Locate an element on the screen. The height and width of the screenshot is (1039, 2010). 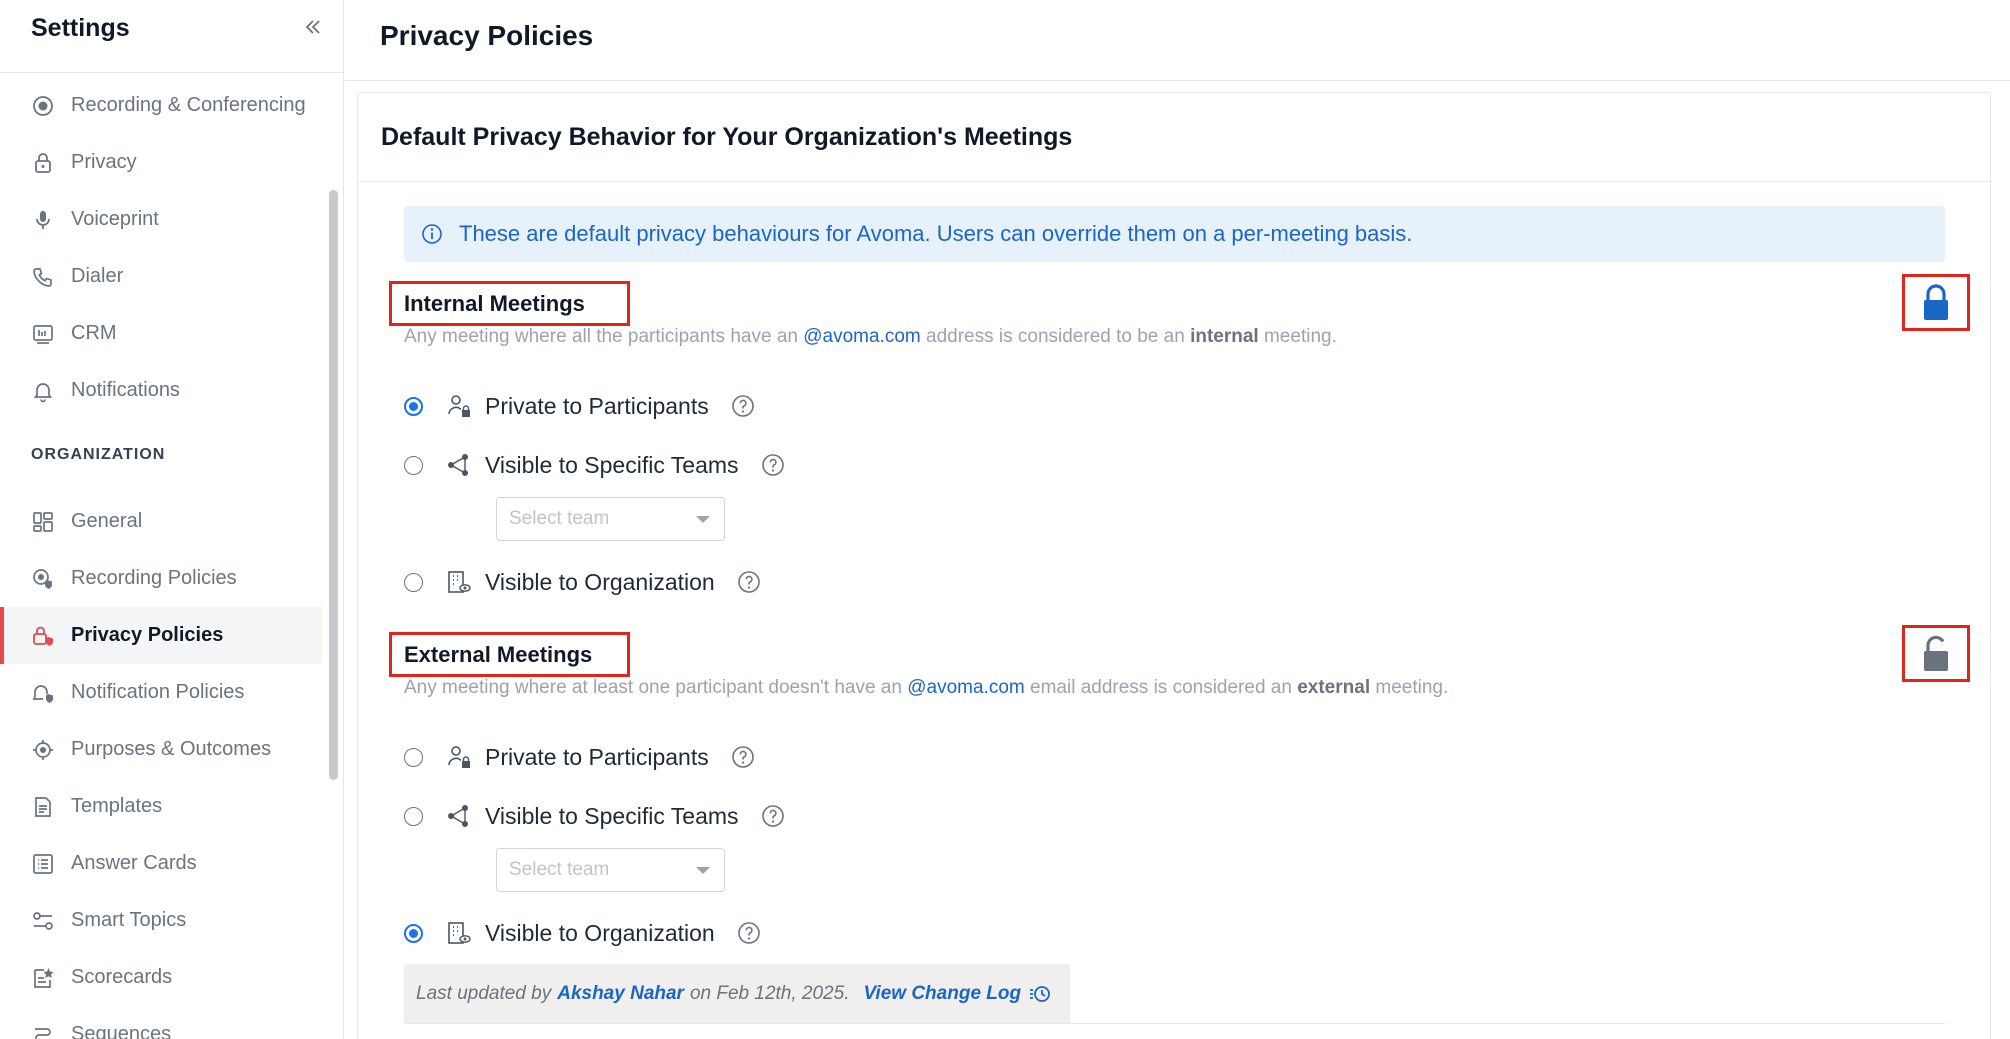
last-updated-prefix: Last updated by is located at coordinates (484, 993).